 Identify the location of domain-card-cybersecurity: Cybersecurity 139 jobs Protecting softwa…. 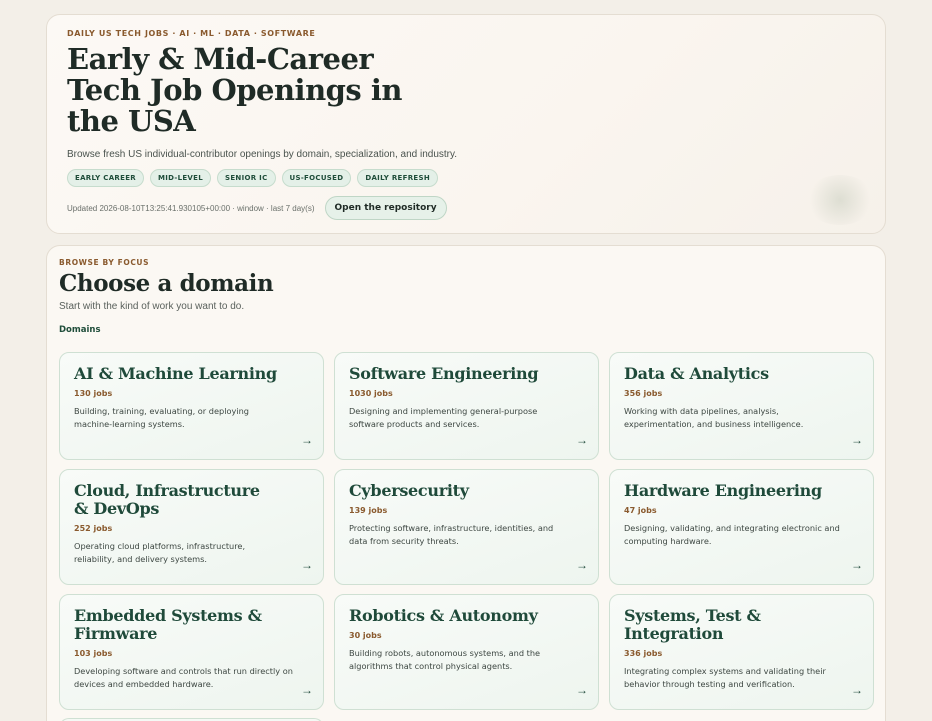
(466, 527).